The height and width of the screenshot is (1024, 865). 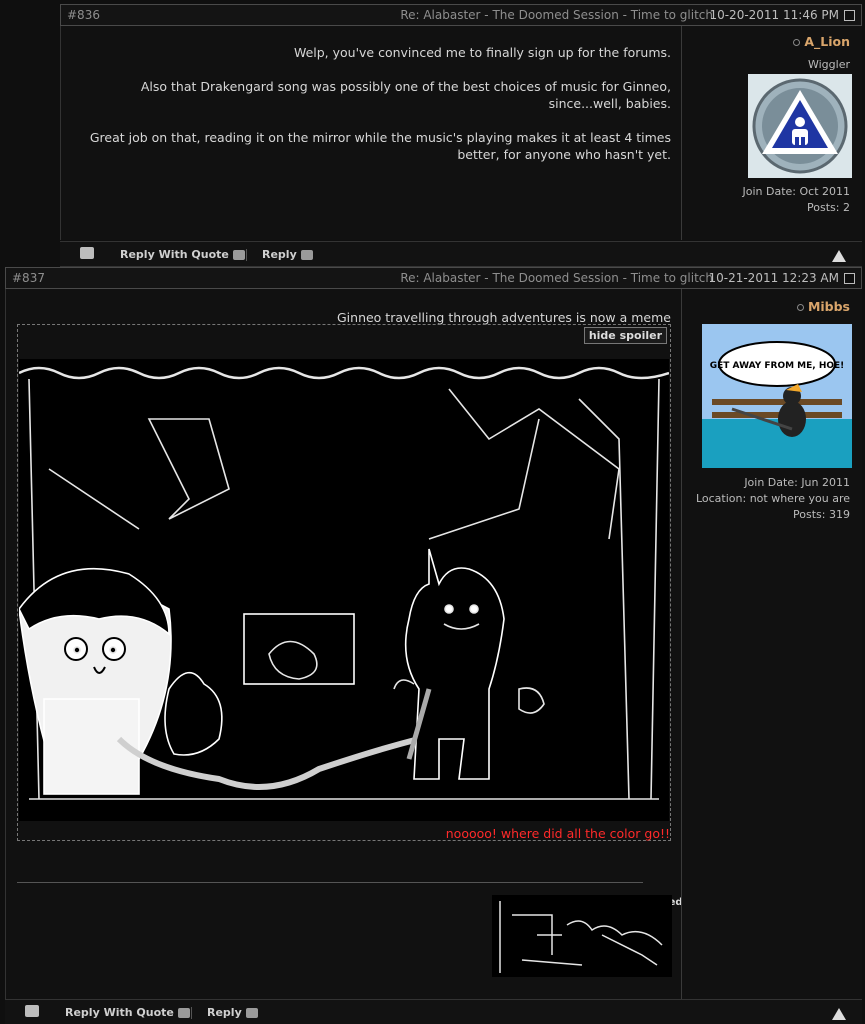 What do you see at coordinates (797, 482) in the screenshot?
I see `join-date: Join Date: Jun 2011` at bounding box center [797, 482].